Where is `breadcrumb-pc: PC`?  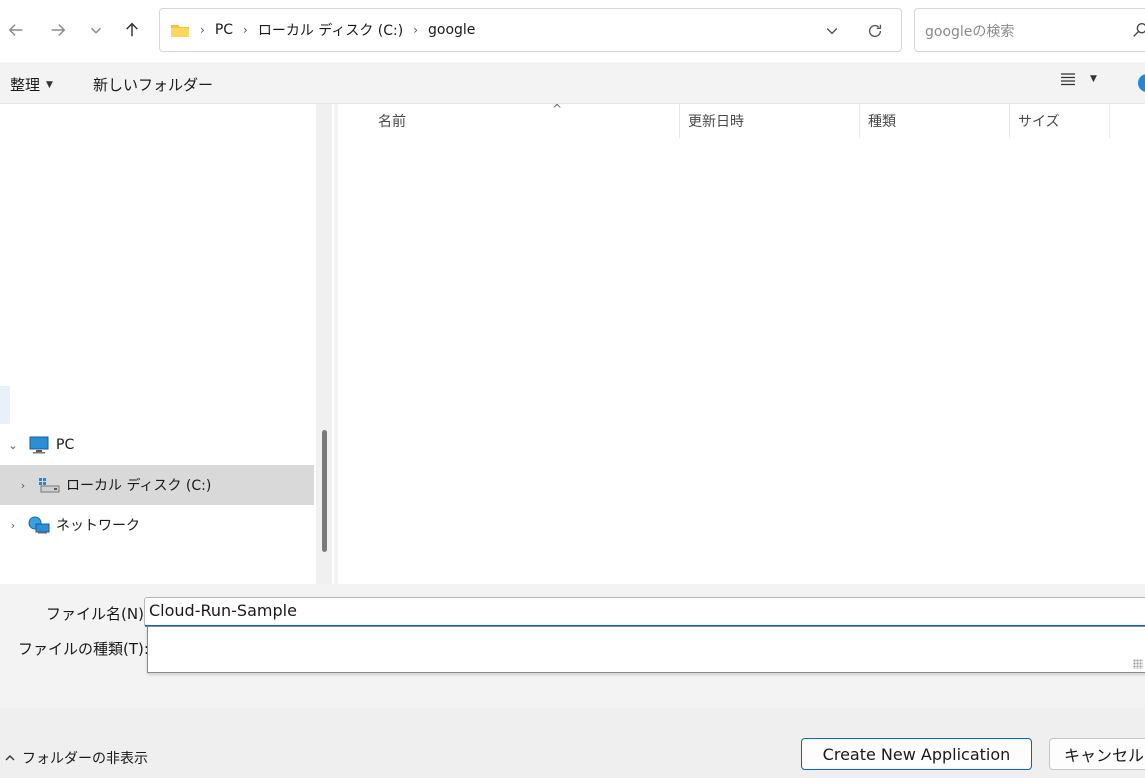 breadcrumb-pc: PC is located at coordinates (224, 30).